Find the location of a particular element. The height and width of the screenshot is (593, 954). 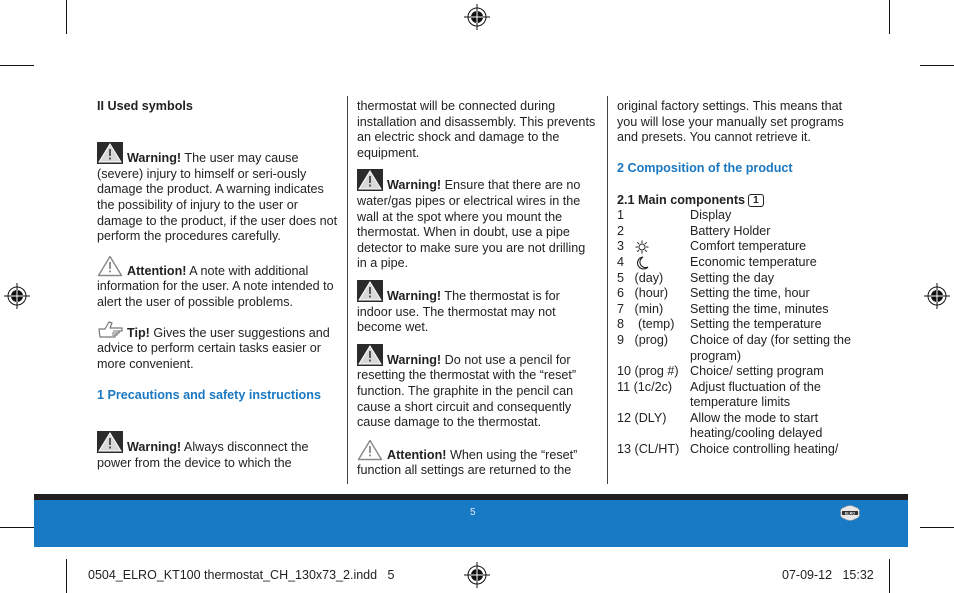

component-number-text: 3 is located at coordinates (621, 246).